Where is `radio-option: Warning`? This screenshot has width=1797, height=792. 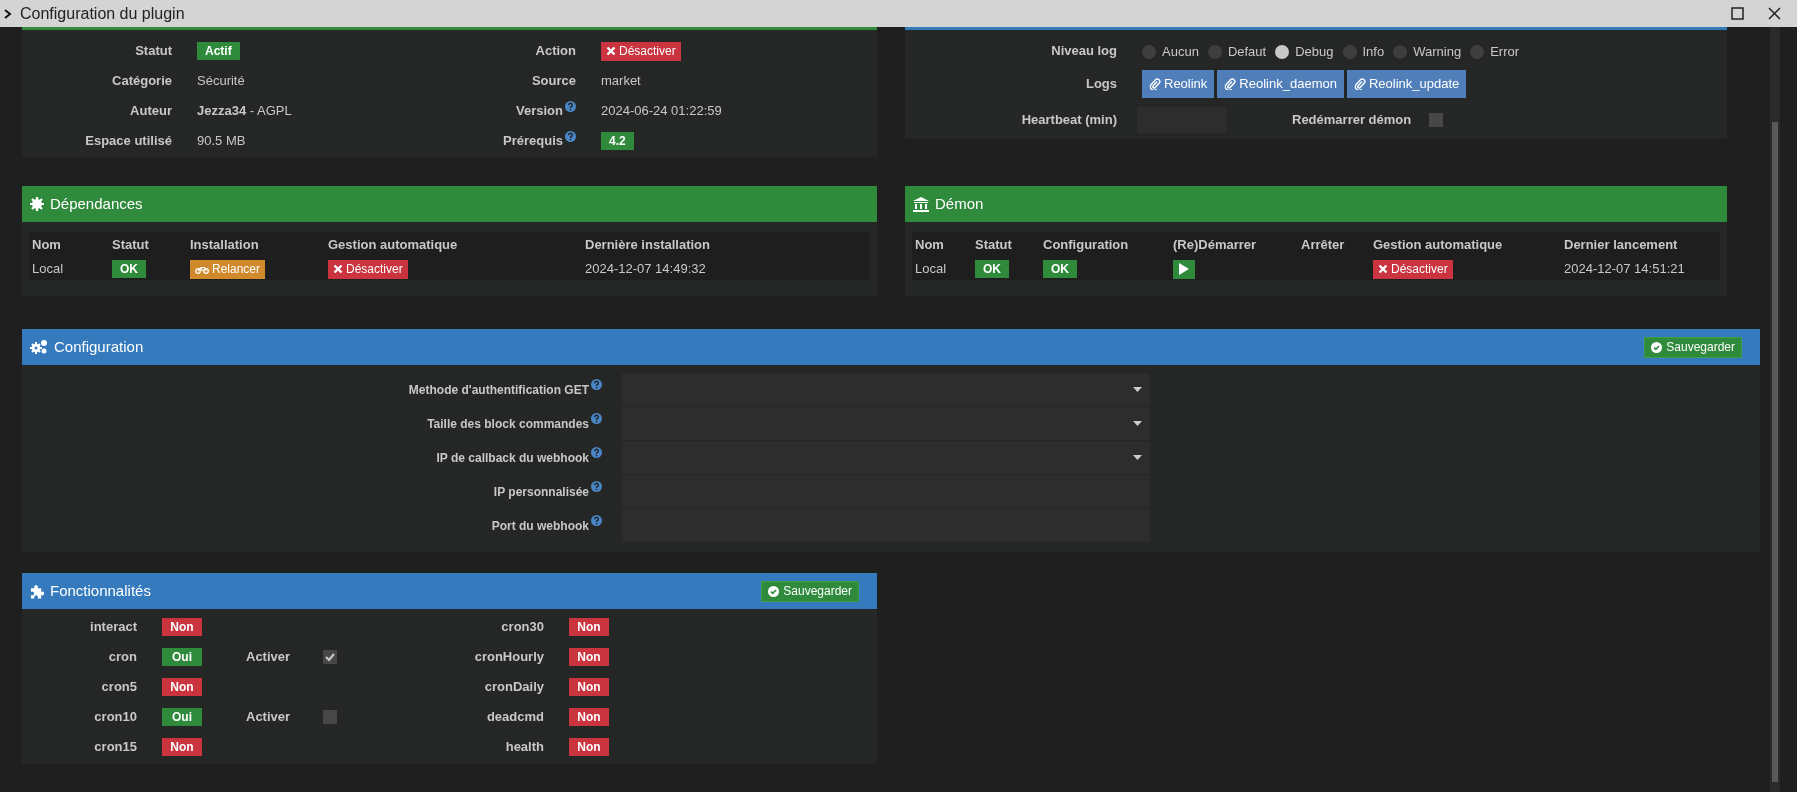
radio-option: Warning is located at coordinates (1427, 52).